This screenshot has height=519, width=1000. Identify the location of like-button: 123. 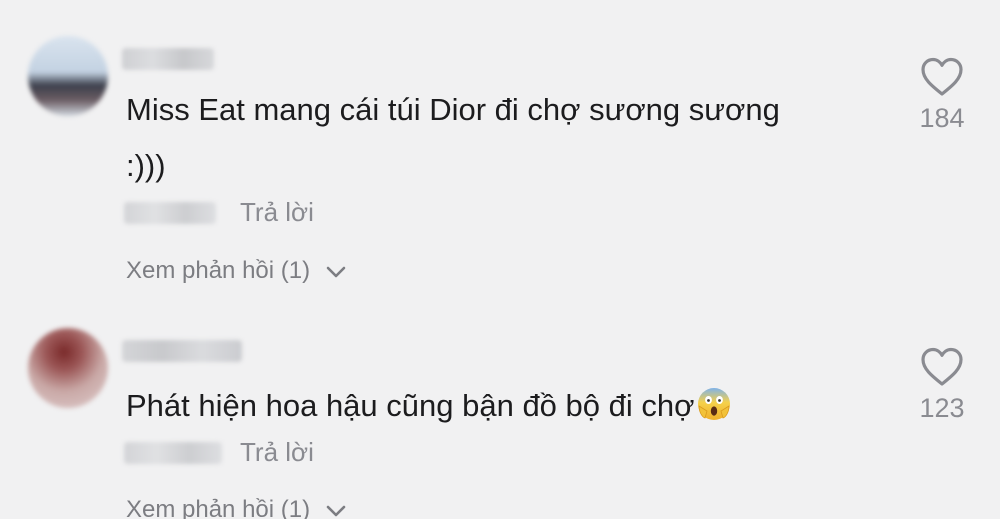
(942, 385).